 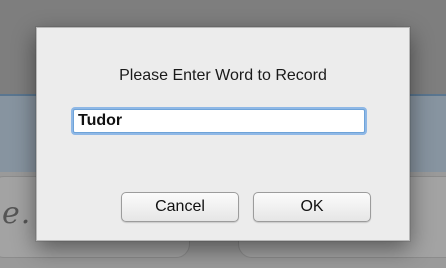 I want to click on dialog-prompt: Please Enter Word to Record, so click(x=223, y=75).